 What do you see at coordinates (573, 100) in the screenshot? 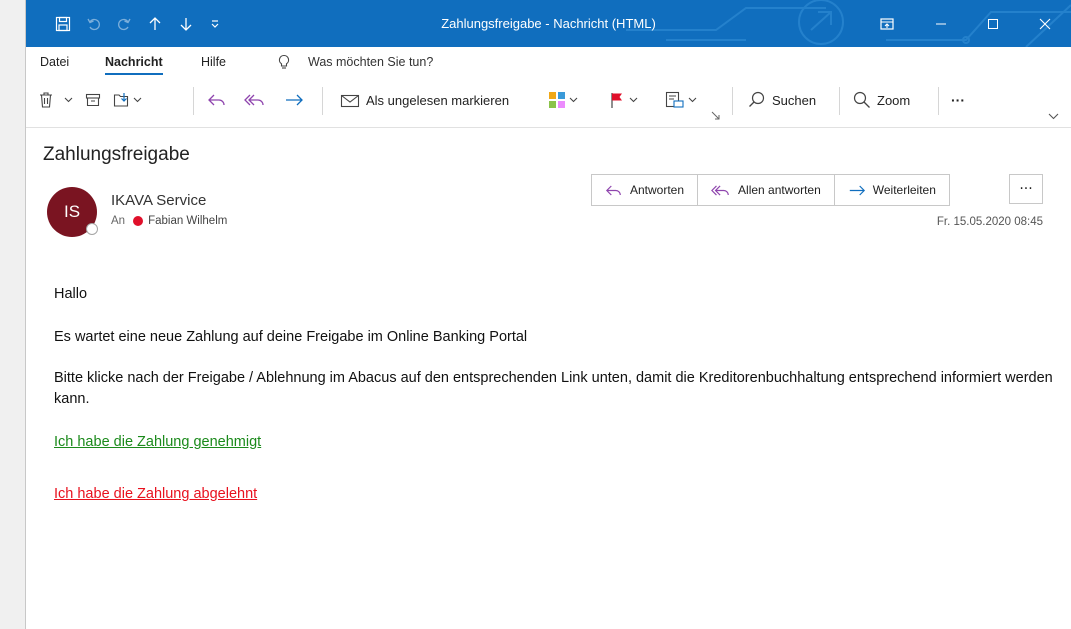
I see `categorize-dropdown-icon` at bounding box center [573, 100].